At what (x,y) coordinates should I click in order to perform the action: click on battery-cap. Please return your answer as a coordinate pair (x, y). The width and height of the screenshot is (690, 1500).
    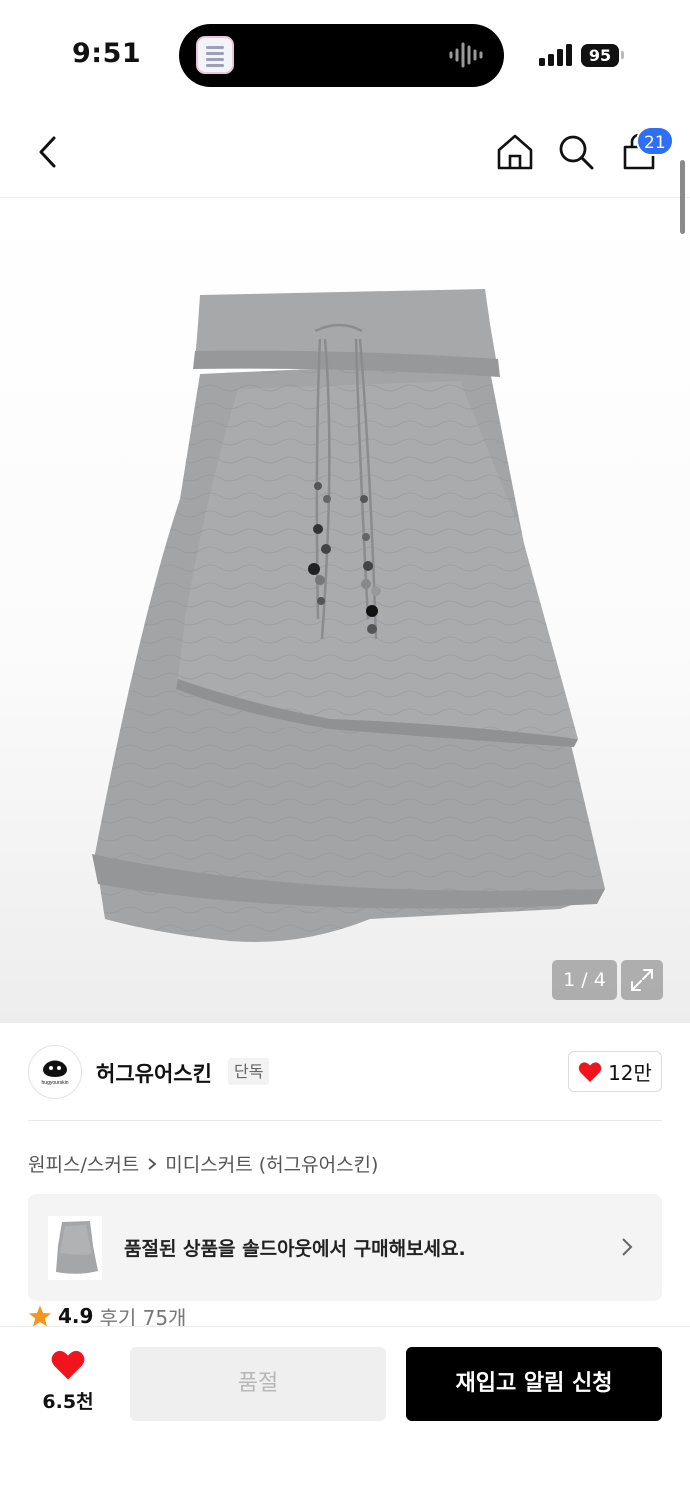
    Looking at the image, I should click on (622, 55).